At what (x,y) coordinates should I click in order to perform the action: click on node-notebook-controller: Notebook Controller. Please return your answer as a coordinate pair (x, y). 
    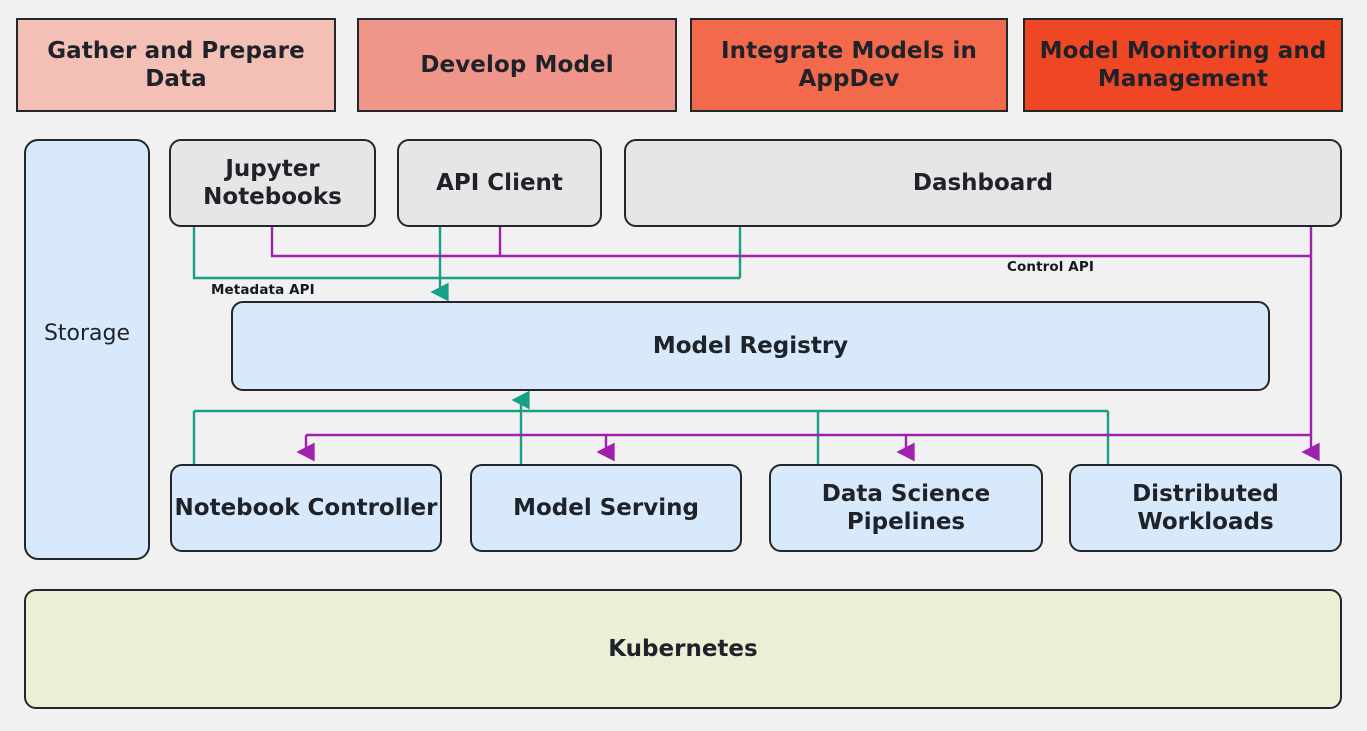
    Looking at the image, I should click on (306, 508).